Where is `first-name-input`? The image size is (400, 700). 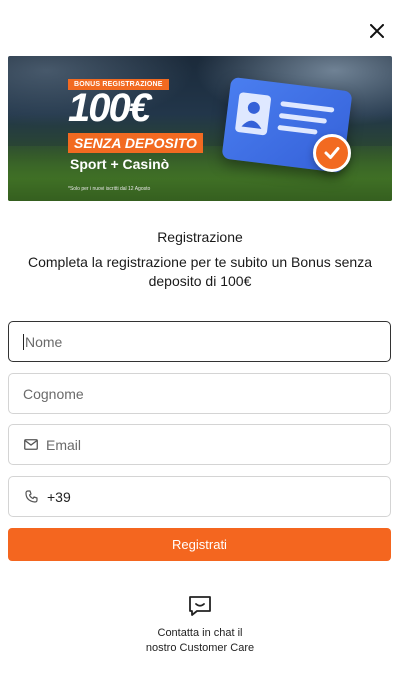 first-name-input is located at coordinates (207, 341).